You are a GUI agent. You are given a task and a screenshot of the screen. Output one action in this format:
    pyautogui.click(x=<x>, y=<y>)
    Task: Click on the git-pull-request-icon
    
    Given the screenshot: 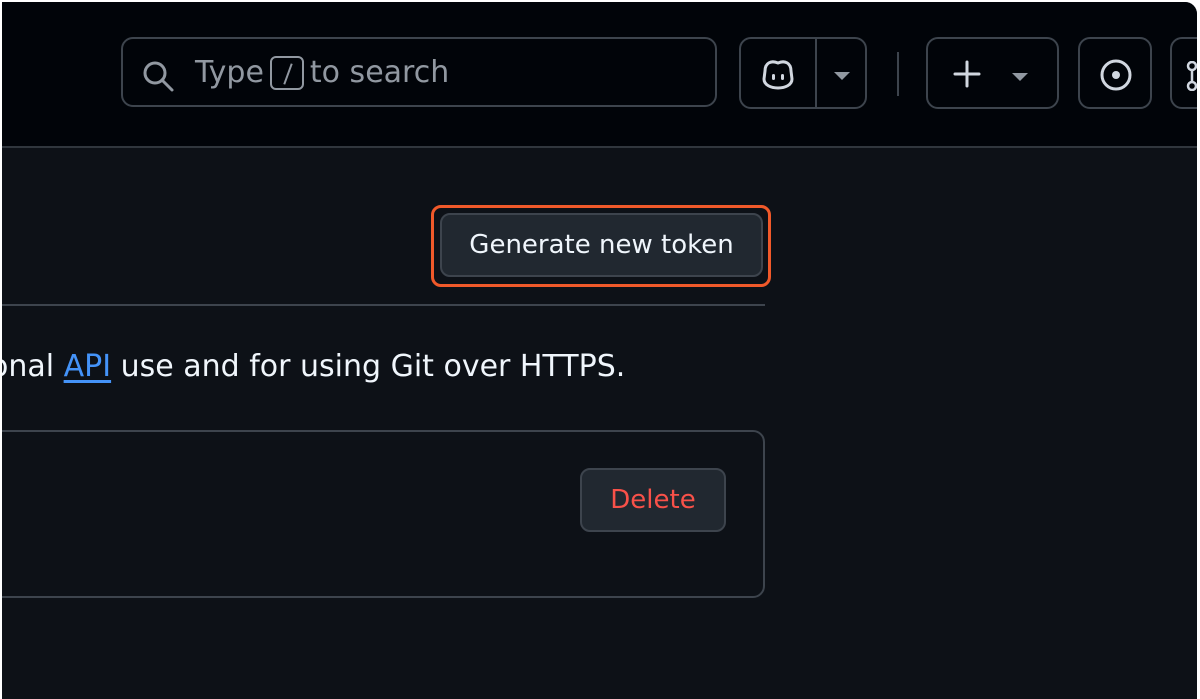 What is the action you would take?
    pyautogui.click(x=1191, y=76)
    